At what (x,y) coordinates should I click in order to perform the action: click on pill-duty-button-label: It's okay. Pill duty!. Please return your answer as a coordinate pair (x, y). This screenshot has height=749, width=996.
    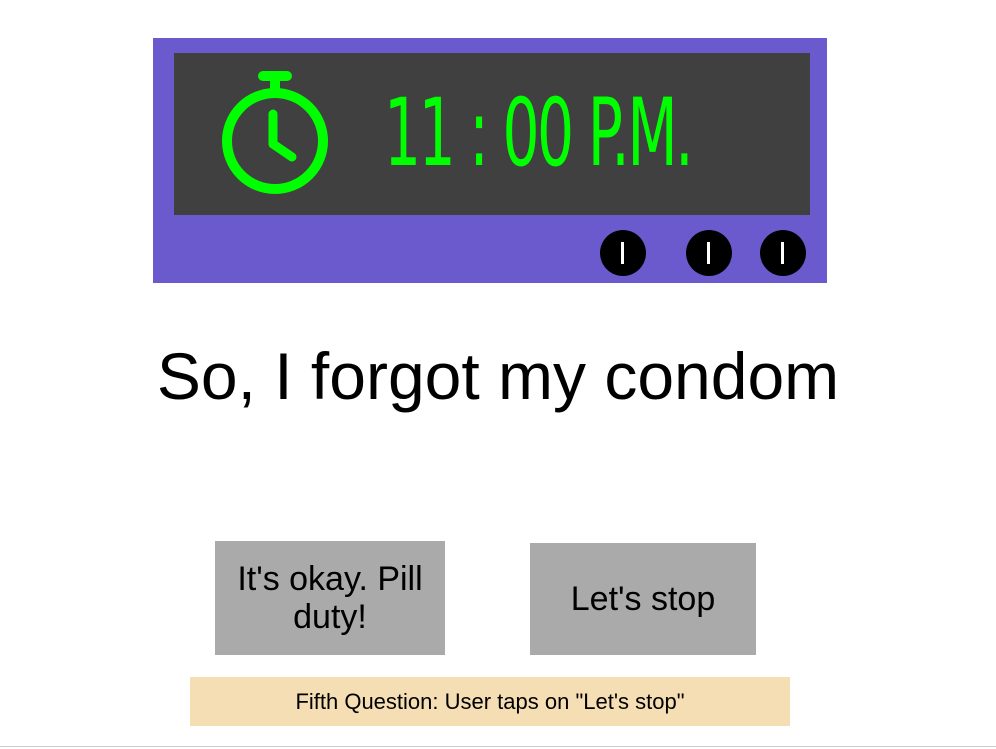
    Looking at the image, I should click on (330, 598).